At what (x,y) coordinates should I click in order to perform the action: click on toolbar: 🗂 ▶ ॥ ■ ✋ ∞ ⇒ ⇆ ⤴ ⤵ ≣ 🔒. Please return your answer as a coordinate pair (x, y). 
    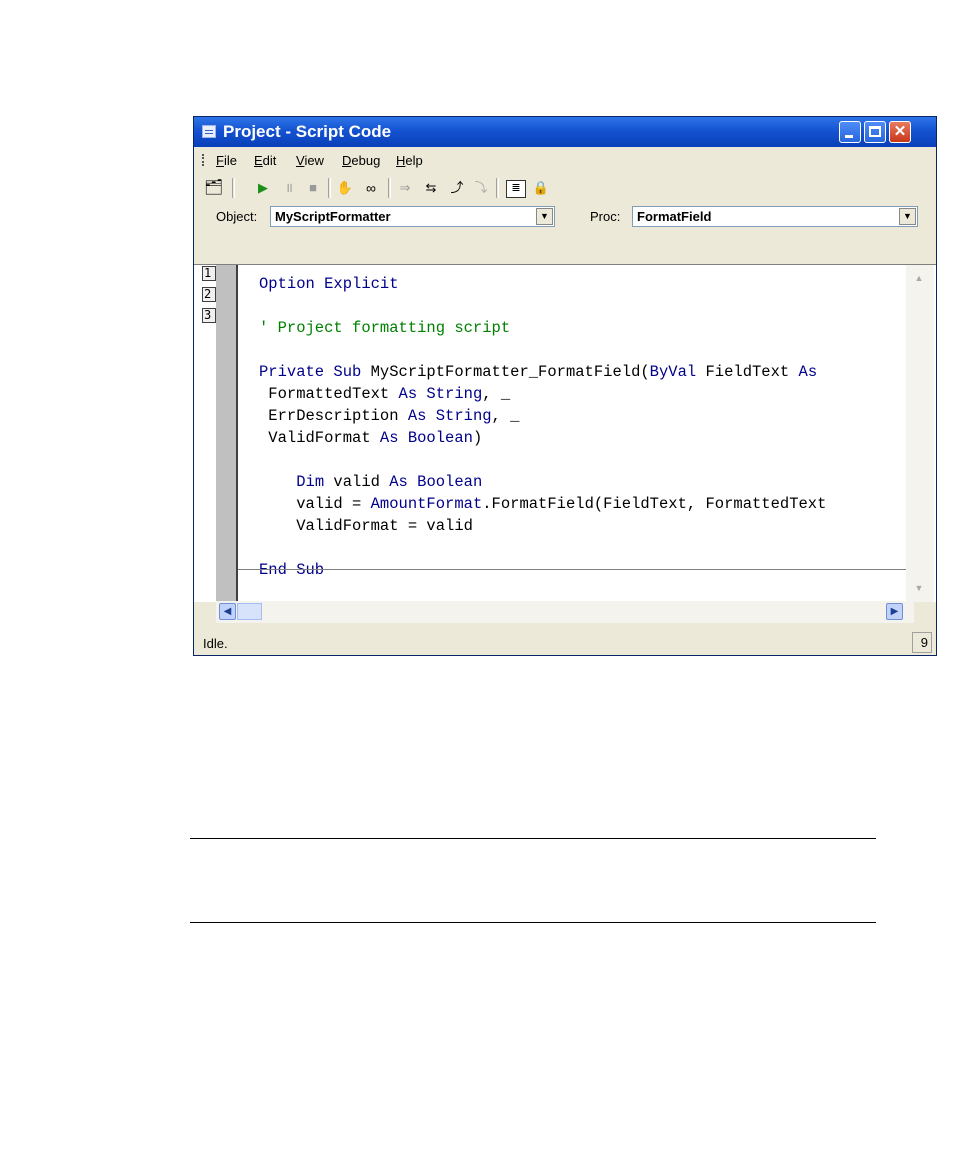
    Looking at the image, I should click on (565, 188).